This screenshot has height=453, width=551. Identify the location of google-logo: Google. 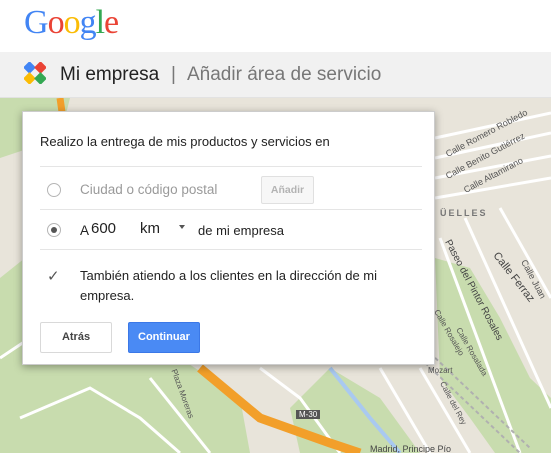
(71, 23).